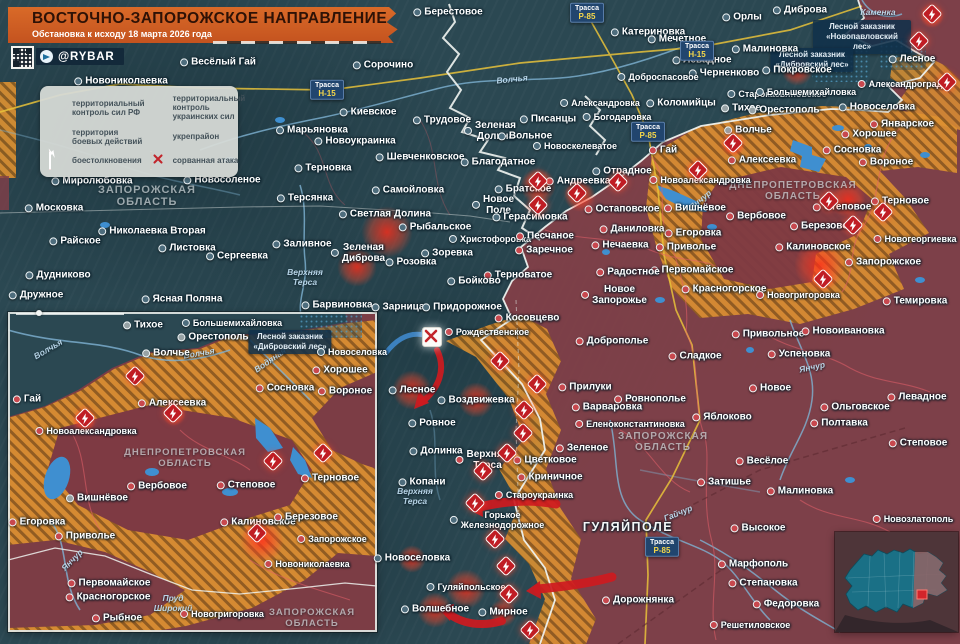 The width and height of the screenshot is (960, 644). Describe the element at coordinates (107, 161) in the screenshot. I see `legend-item-label: боестолкновения` at that location.